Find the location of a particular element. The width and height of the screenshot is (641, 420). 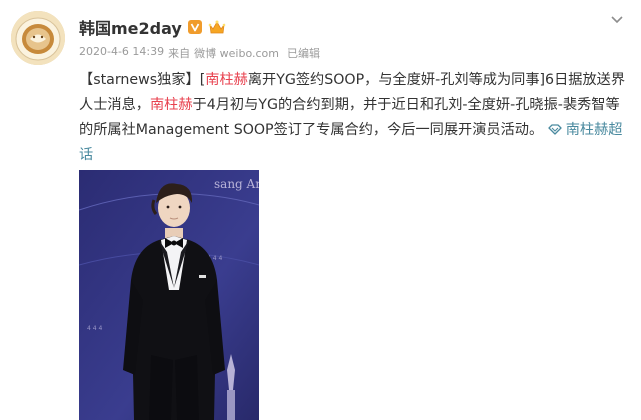

avatar is located at coordinates (38, 38).